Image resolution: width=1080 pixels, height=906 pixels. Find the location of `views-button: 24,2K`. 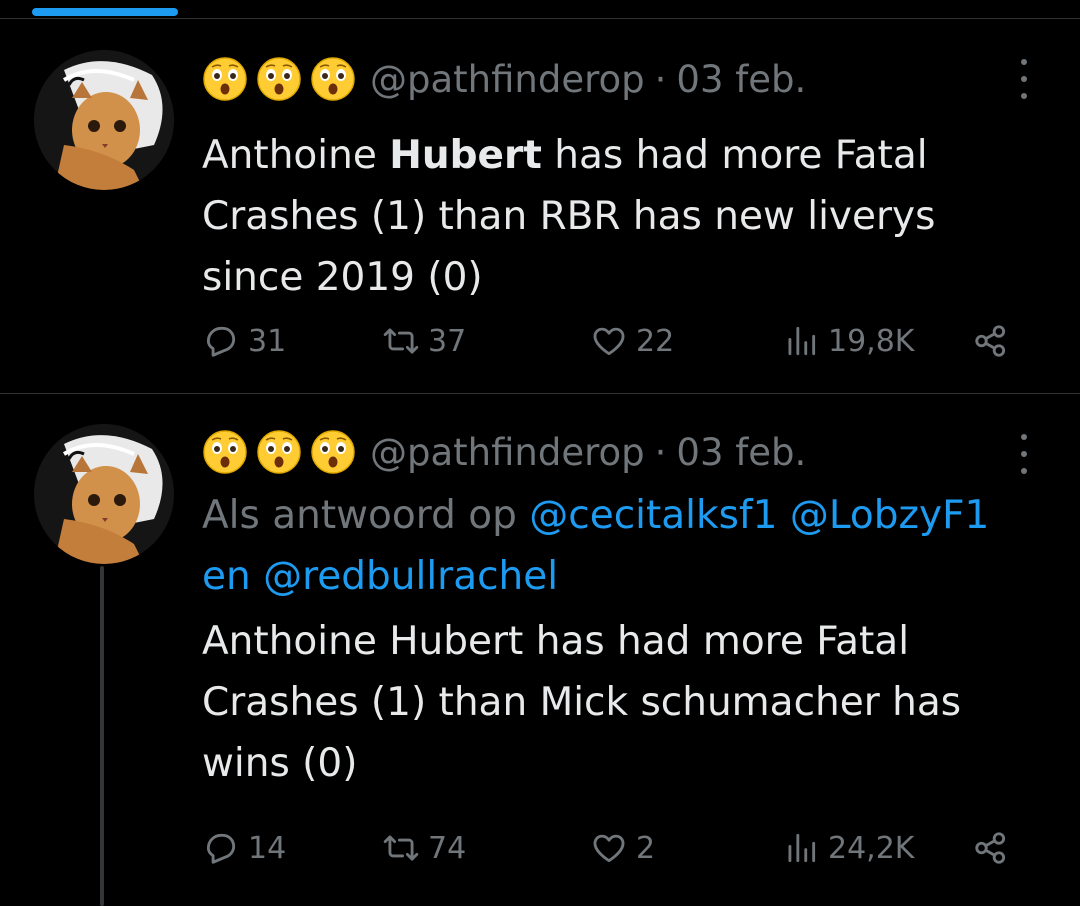

views-button: 24,2K is located at coordinates (848, 848).